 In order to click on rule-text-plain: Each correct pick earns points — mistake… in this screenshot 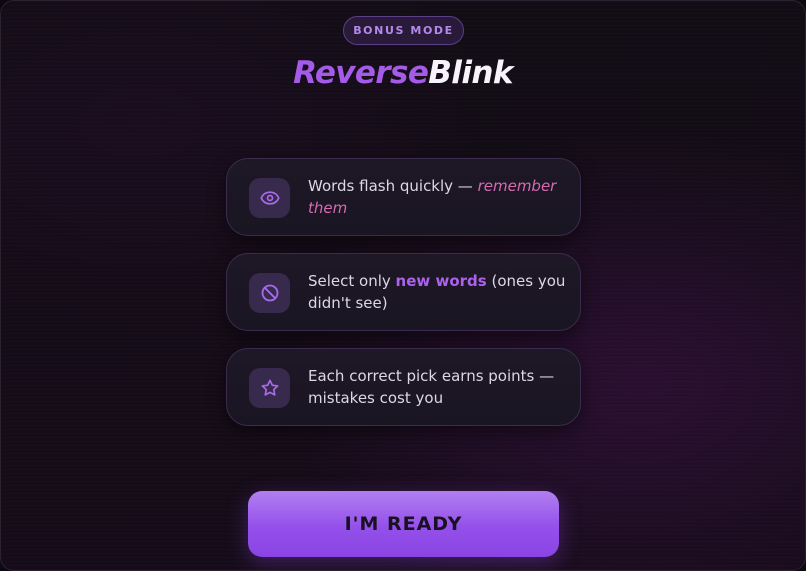, I will do `click(431, 387)`.